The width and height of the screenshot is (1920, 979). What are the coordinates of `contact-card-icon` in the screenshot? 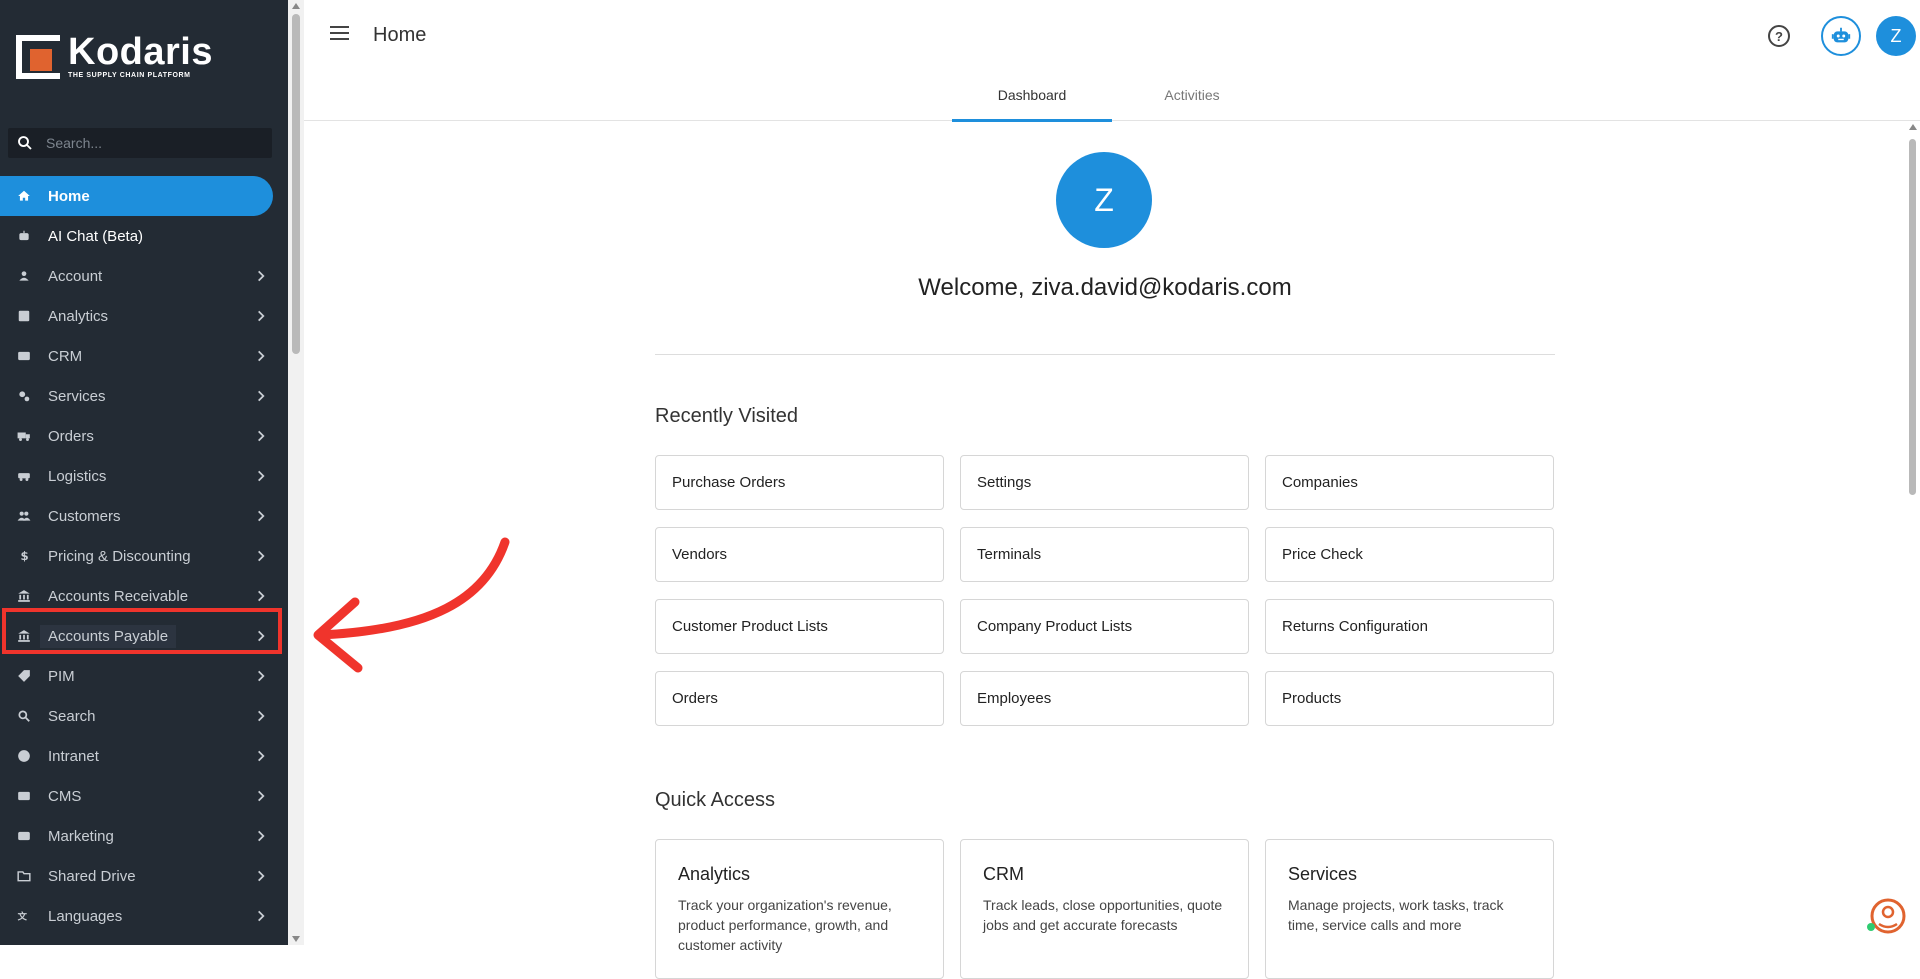 It's located at (24, 356).